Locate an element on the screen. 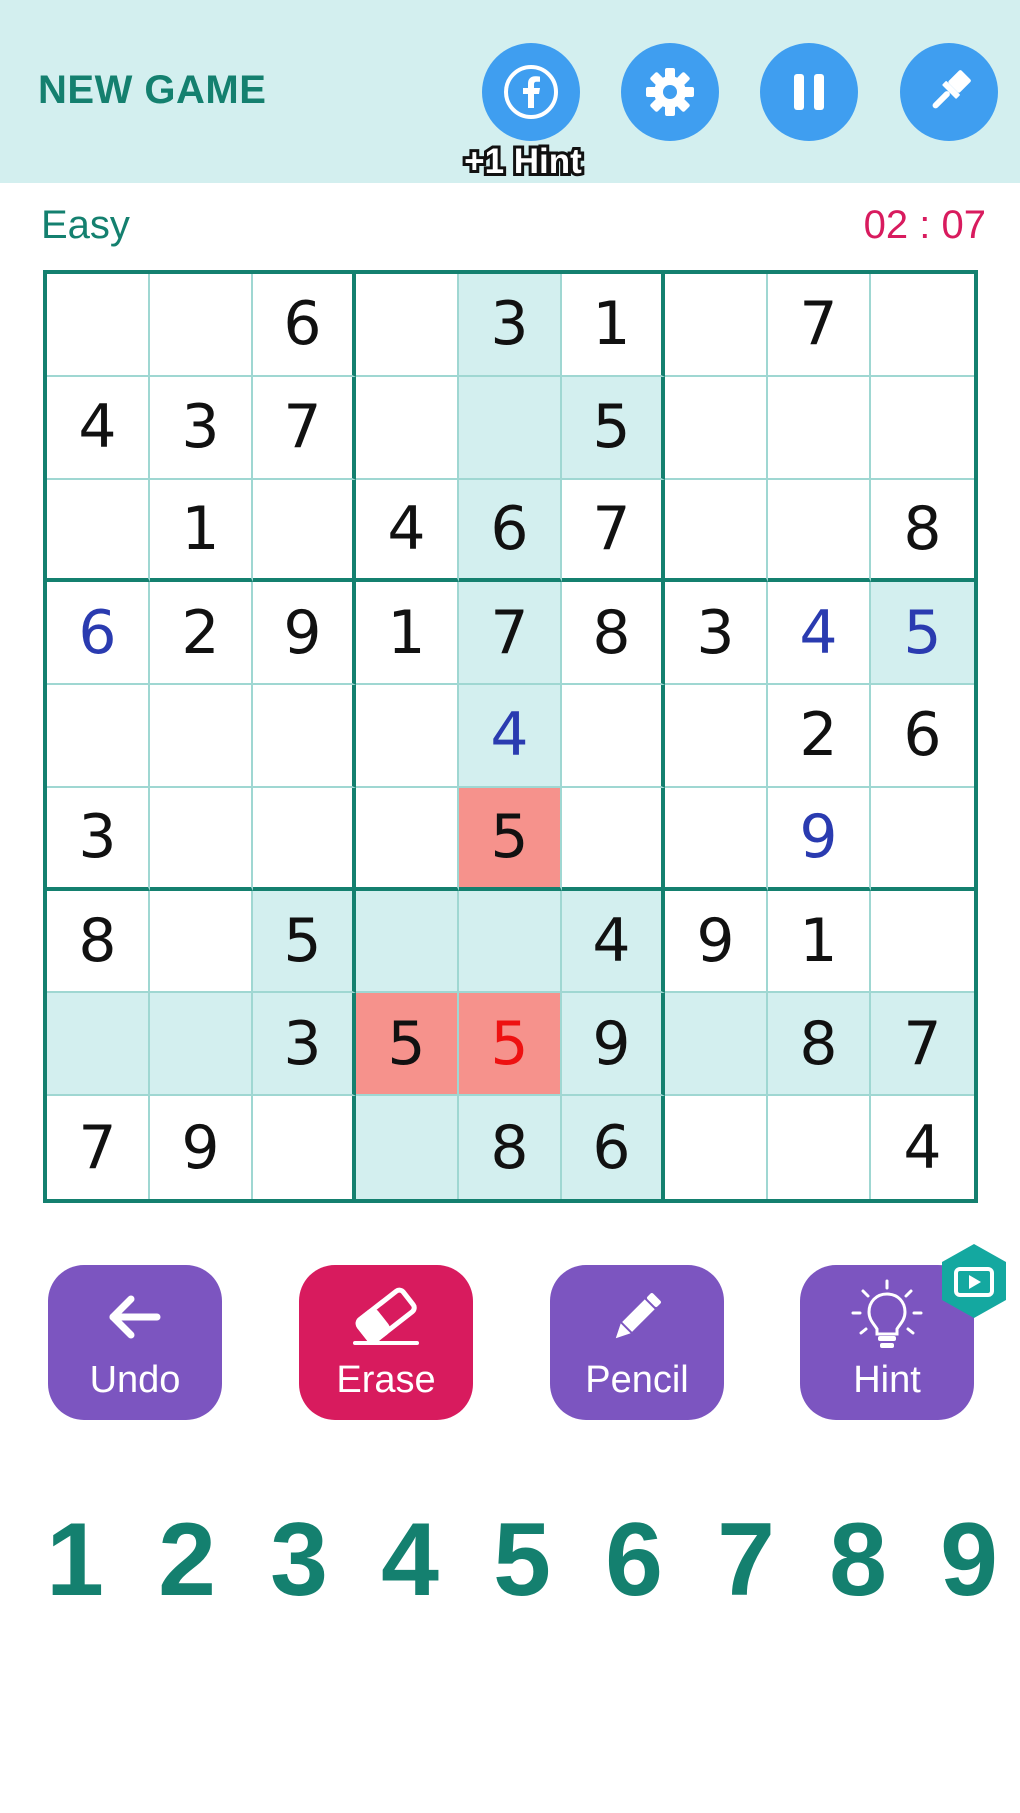 The image size is (1020, 1813). board-cell-r8-c9: 7 is located at coordinates (922, 1045).